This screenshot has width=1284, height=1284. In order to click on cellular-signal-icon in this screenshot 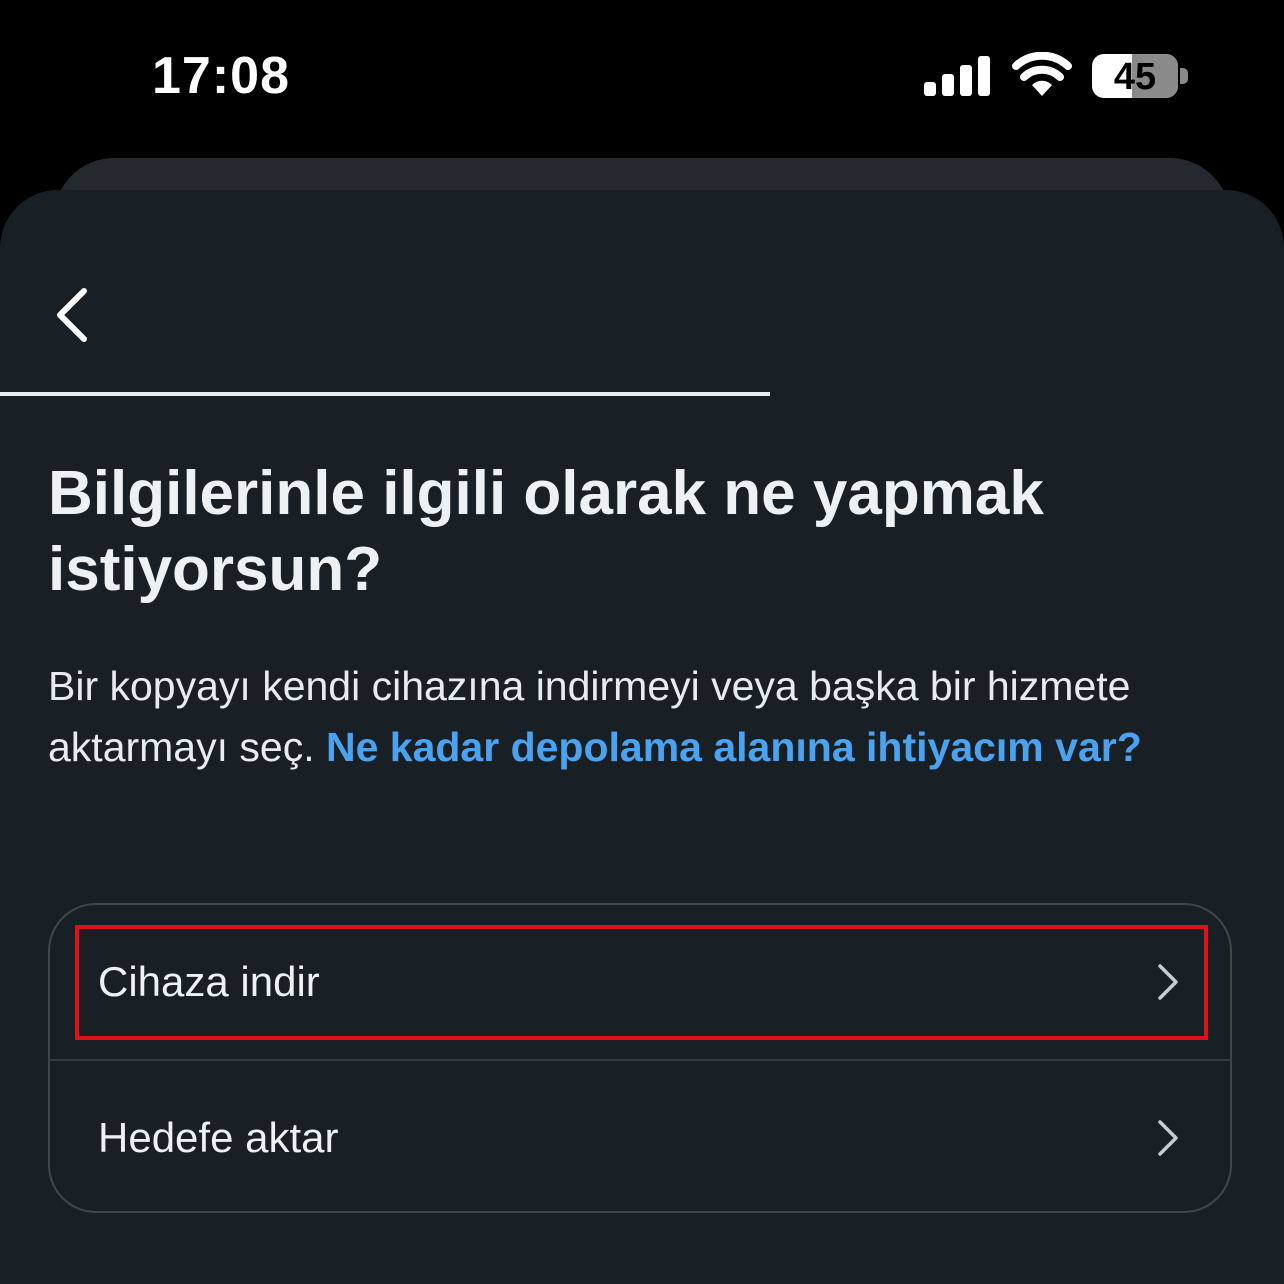, I will do `click(957, 76)`.